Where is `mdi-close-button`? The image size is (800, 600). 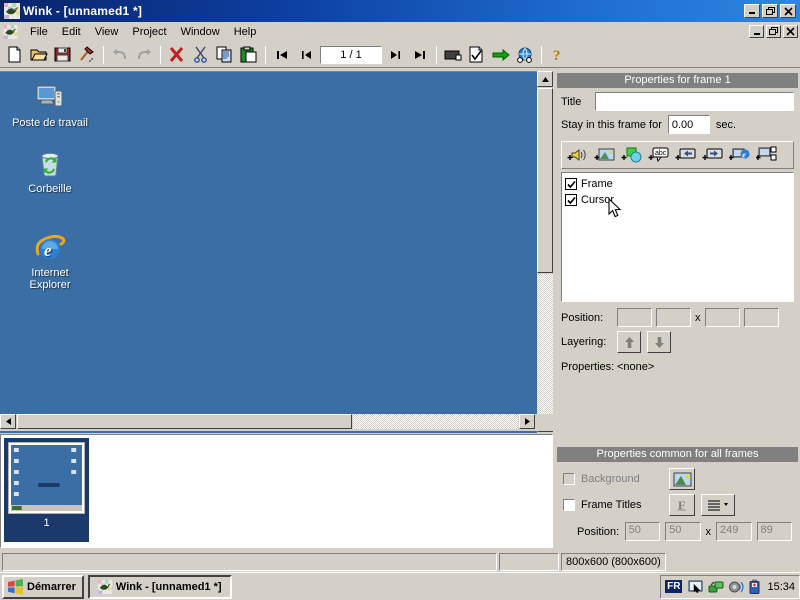 mdi-close-button is located at coordinates (790, 31).